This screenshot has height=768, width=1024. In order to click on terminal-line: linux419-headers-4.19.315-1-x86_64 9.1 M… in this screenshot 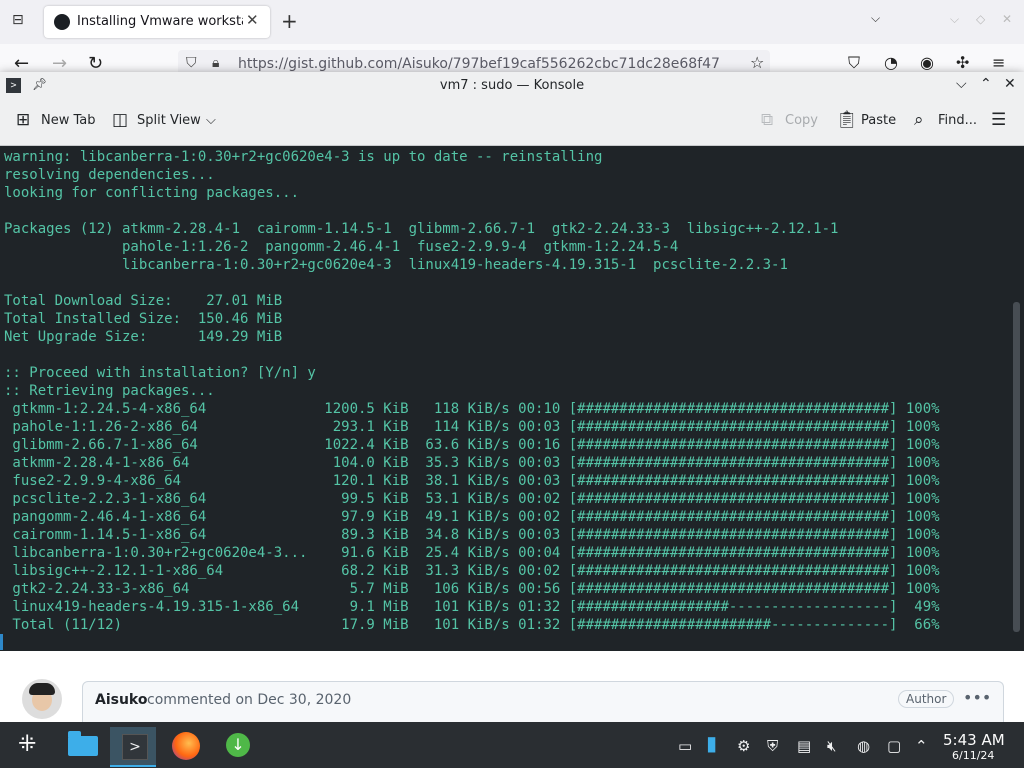, I will do `click(472, 607)`.